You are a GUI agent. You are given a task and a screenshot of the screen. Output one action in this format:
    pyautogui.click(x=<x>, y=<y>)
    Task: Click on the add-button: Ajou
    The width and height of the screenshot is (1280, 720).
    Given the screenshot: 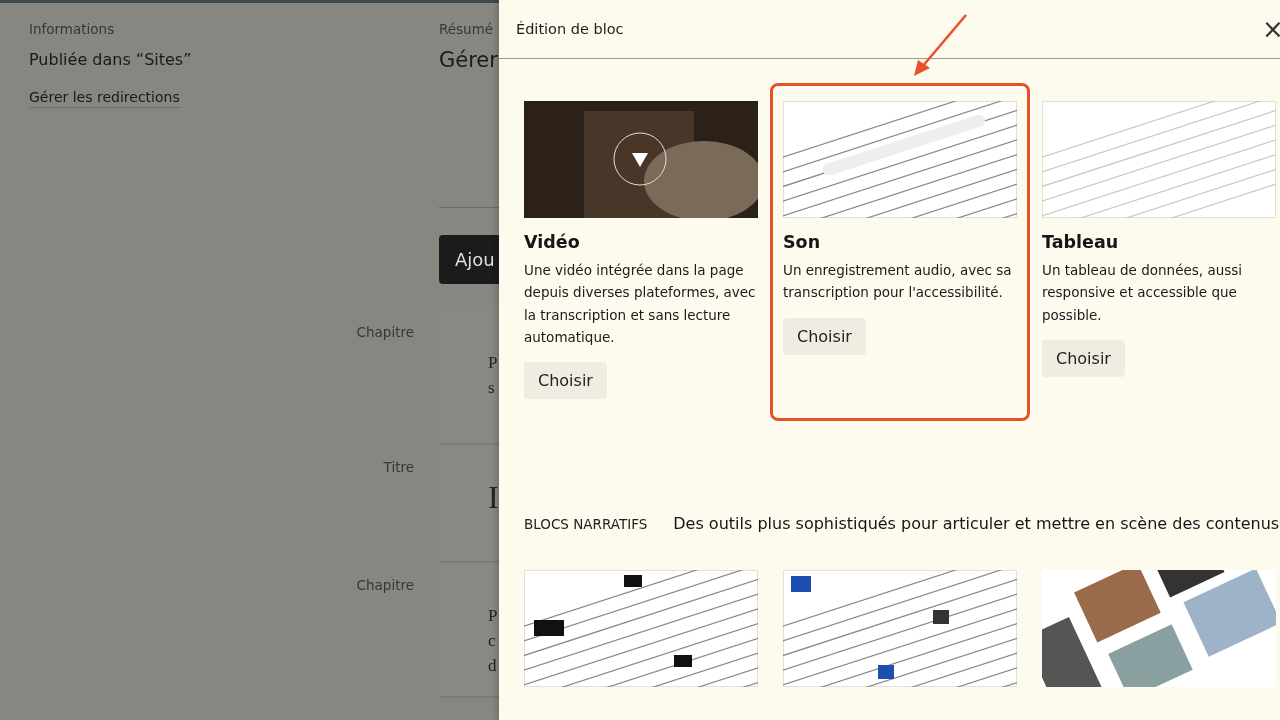 What is the action you would take?
    pyautogui.click(x=469, y=259)
    